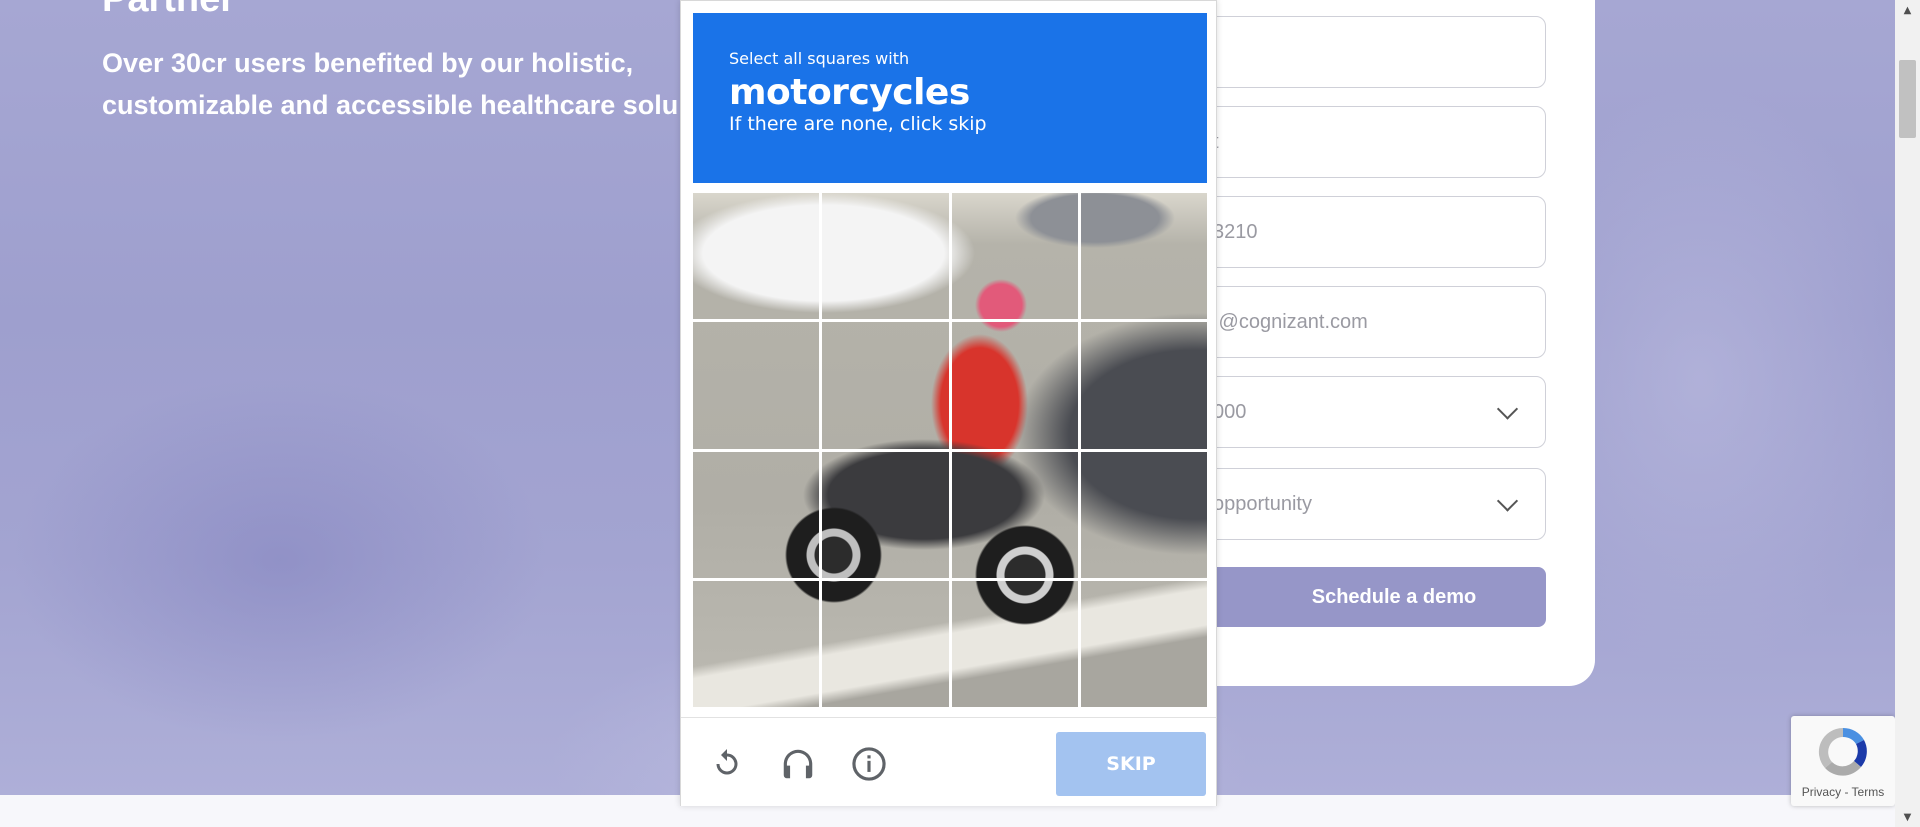 The image size is (1920, 827). I want to click on captcha-instruction-line1: Select all squares with, so click(819, 58).